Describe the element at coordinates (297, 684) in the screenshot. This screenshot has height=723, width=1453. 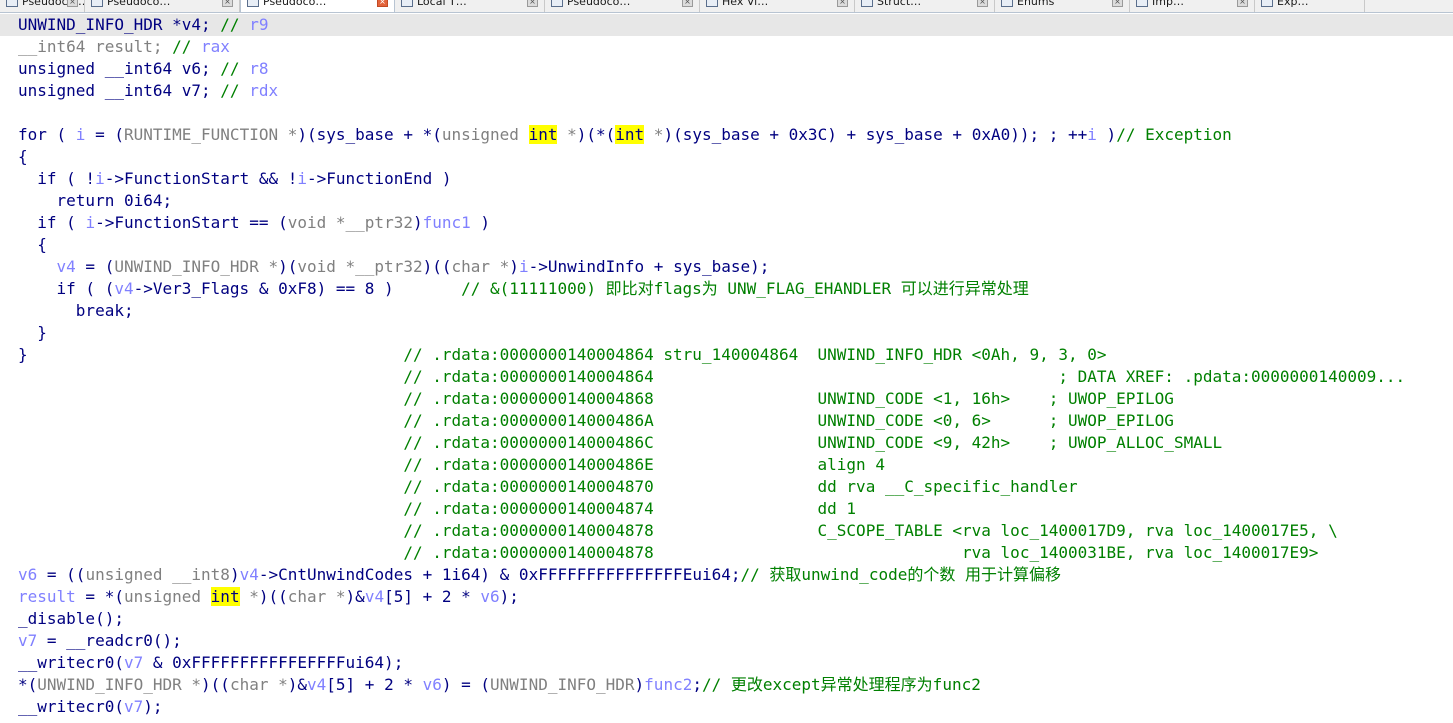
I see `code-token: )&` at that location.